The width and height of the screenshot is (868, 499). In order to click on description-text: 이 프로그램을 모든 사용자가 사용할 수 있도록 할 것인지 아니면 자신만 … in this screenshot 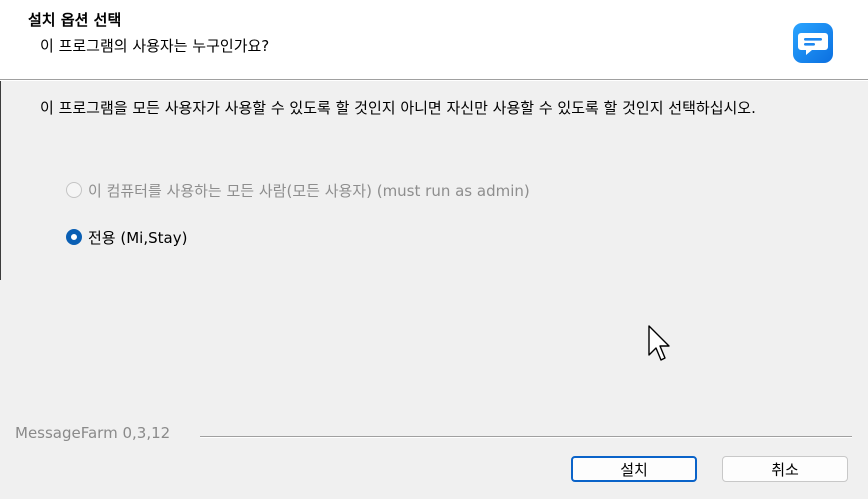, I will do `click(398, 108)`.